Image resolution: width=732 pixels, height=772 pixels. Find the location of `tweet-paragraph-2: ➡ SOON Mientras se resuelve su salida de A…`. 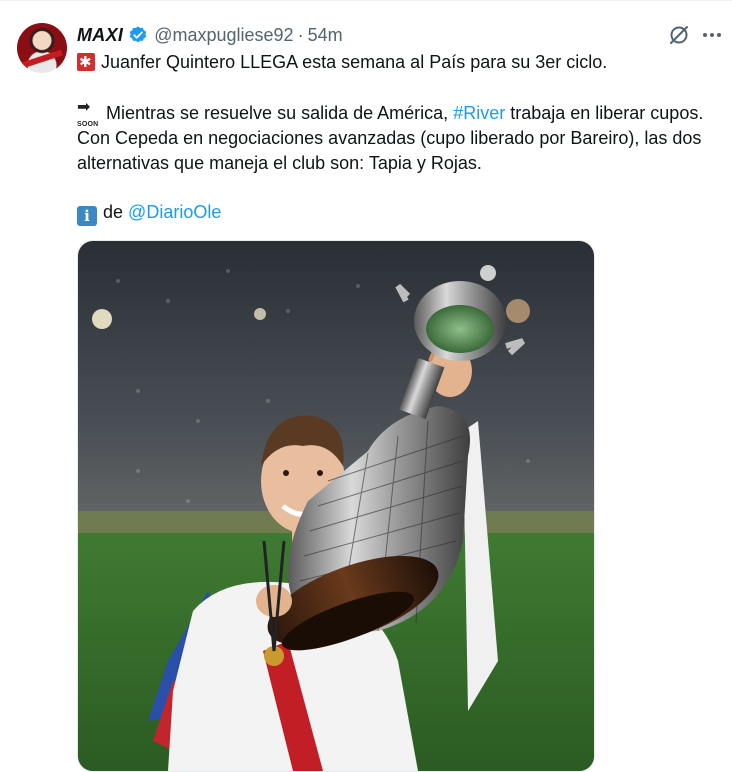

tweet-paragraph-2: ➡ SOON Mientras se resuelve su salida de A… is located at coordinates (392, 138).